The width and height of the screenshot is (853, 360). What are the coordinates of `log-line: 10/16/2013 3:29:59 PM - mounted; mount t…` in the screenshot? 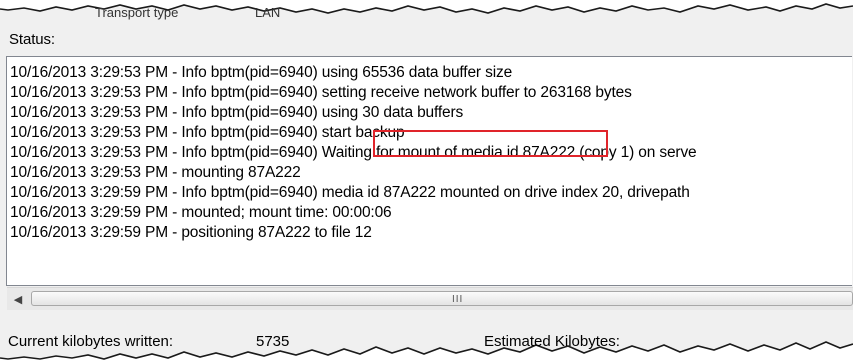 It's located at (353, 213).